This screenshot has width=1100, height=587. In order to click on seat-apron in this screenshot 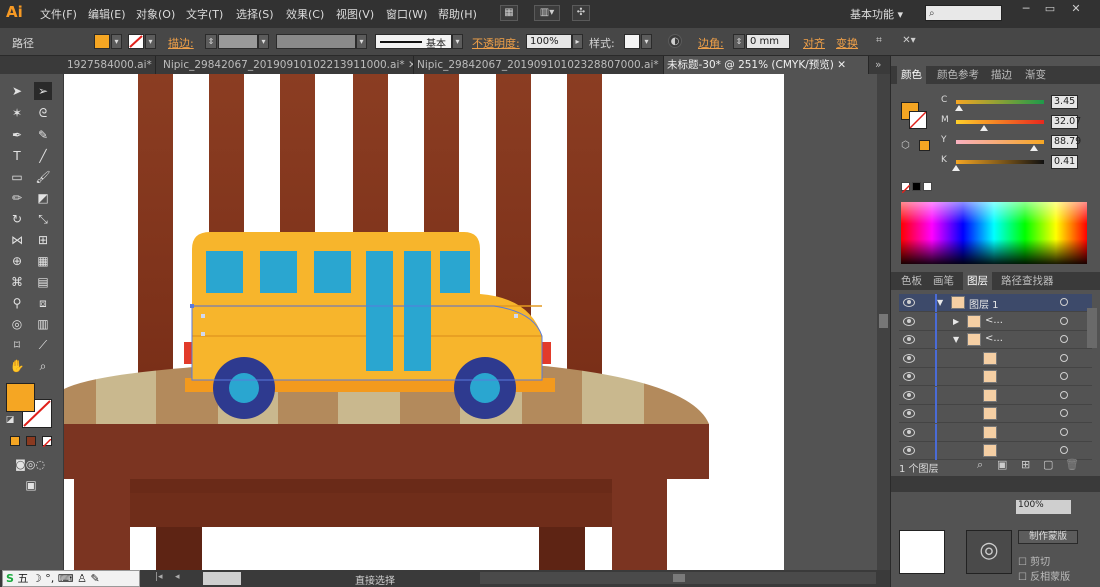, I will do `click(386, 451)`.